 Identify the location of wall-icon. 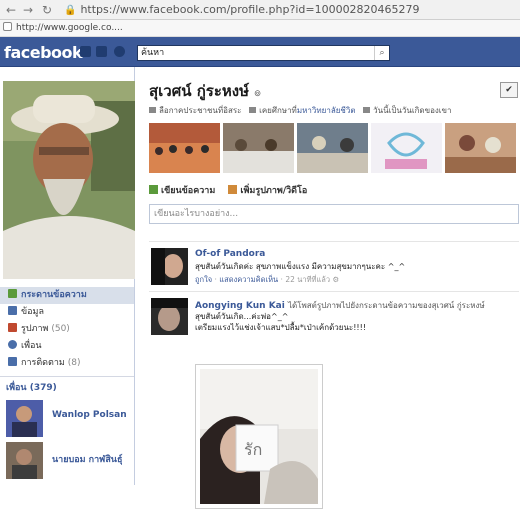
(12, 293).